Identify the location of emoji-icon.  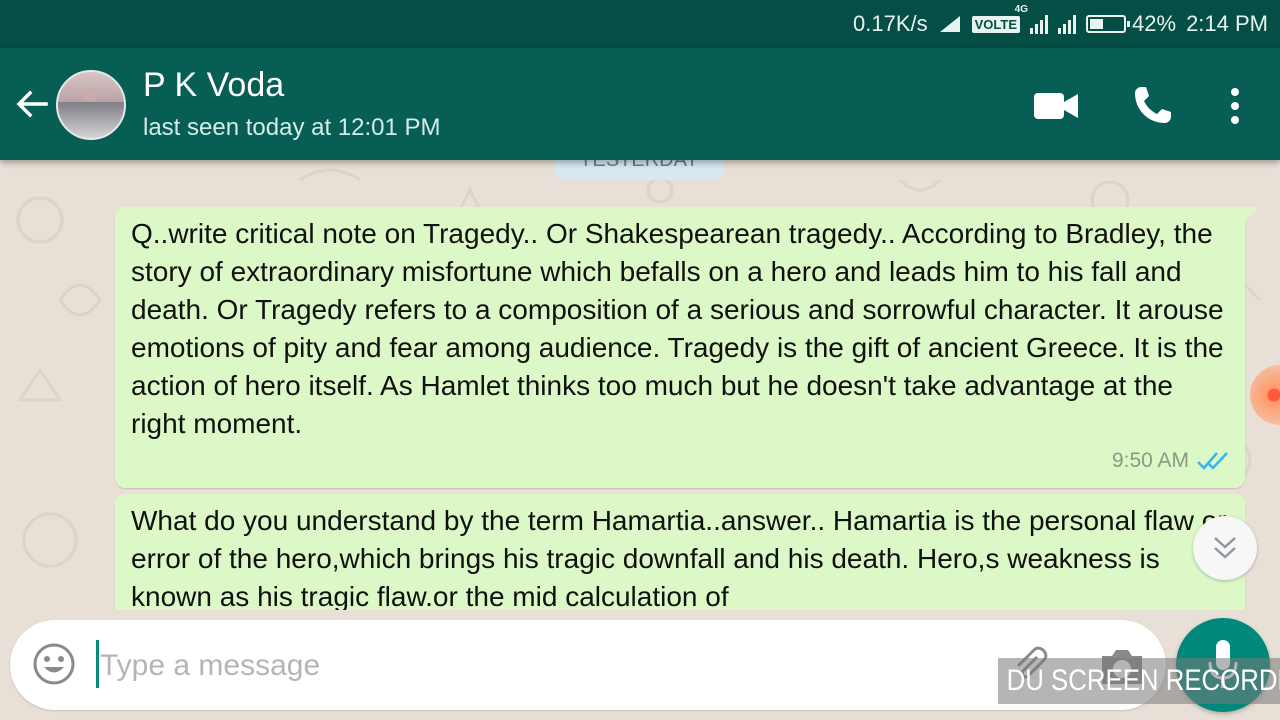
(54, 664).